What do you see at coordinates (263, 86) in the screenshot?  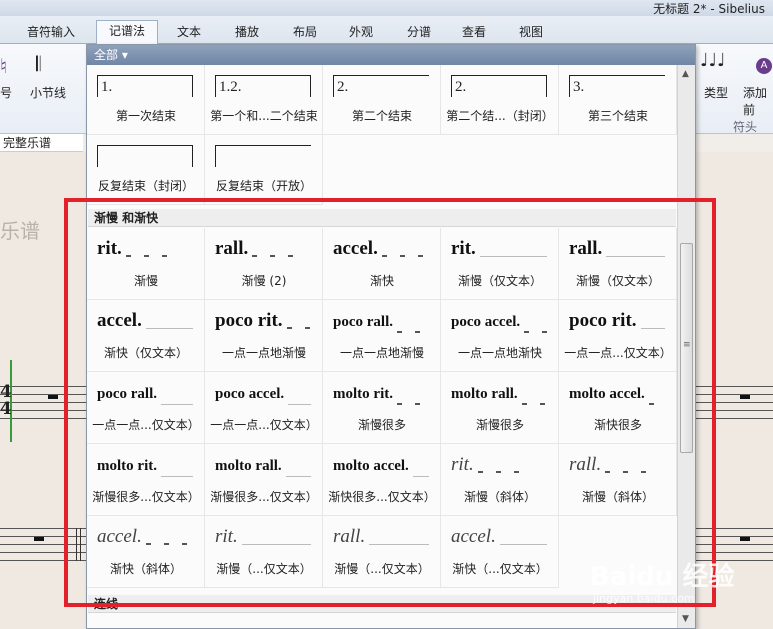 I see `ending-bracket: 1.2.` at bounding box center [263, 86].